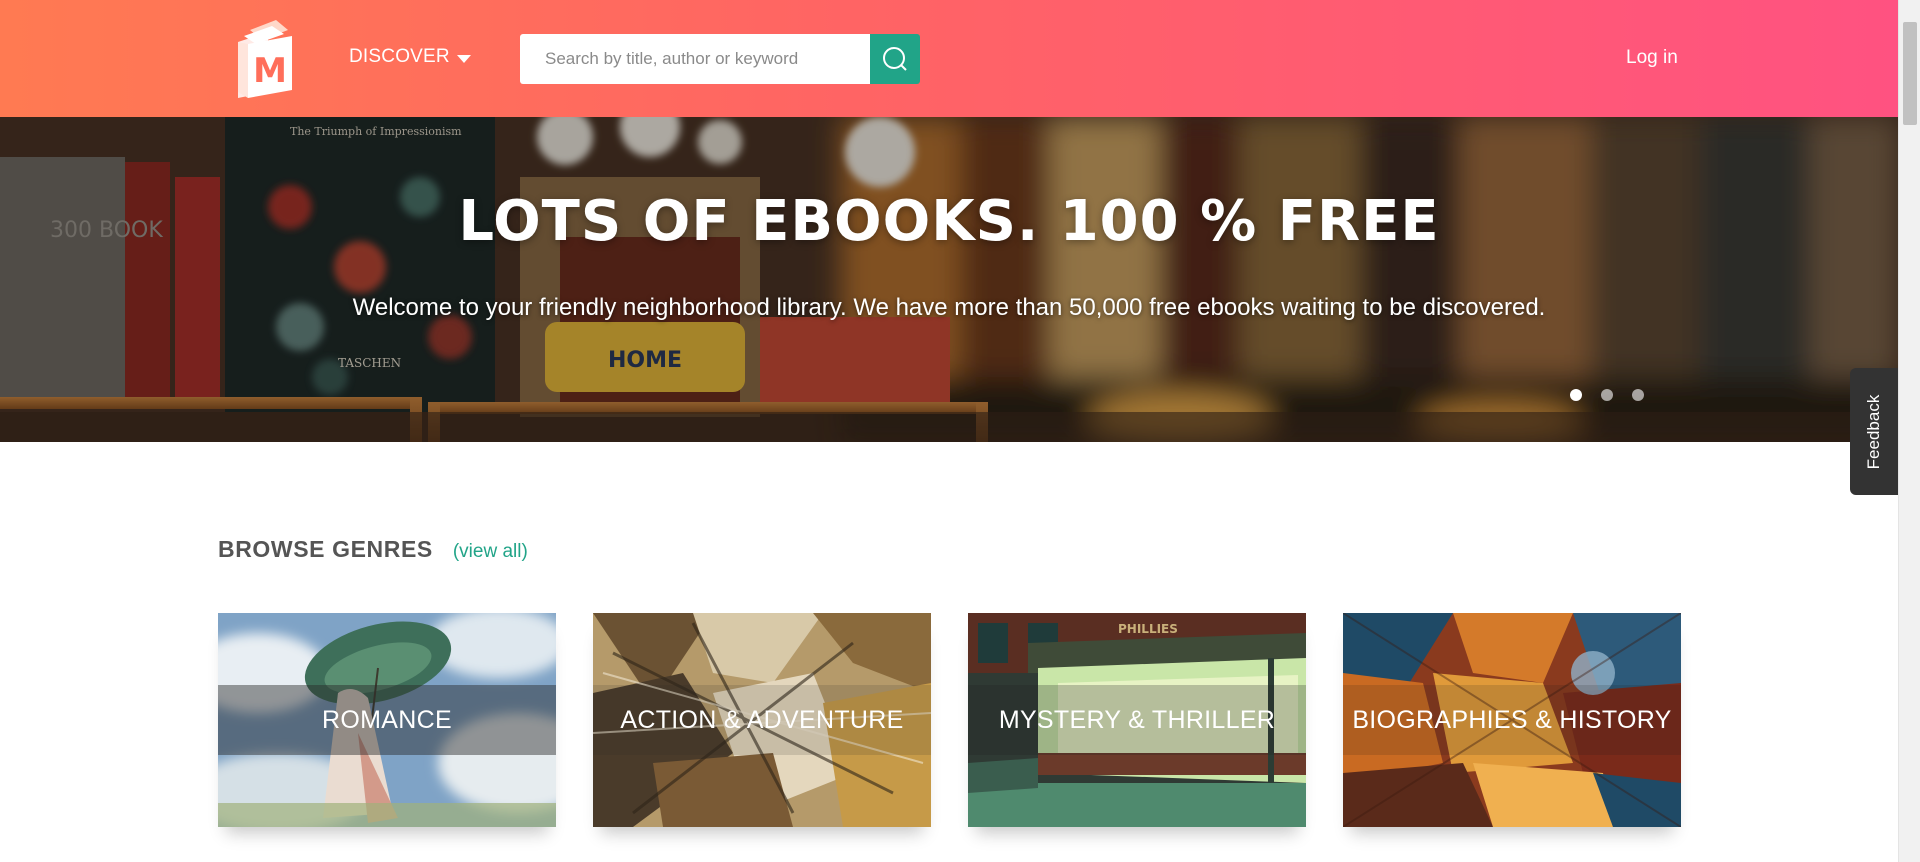 This screenshot has height=862, width=1920. What do you see at coordinates (325, 549) in the screenshot?
I see `section-title: BROWSE GENRES` at bounding box center [325, 549].